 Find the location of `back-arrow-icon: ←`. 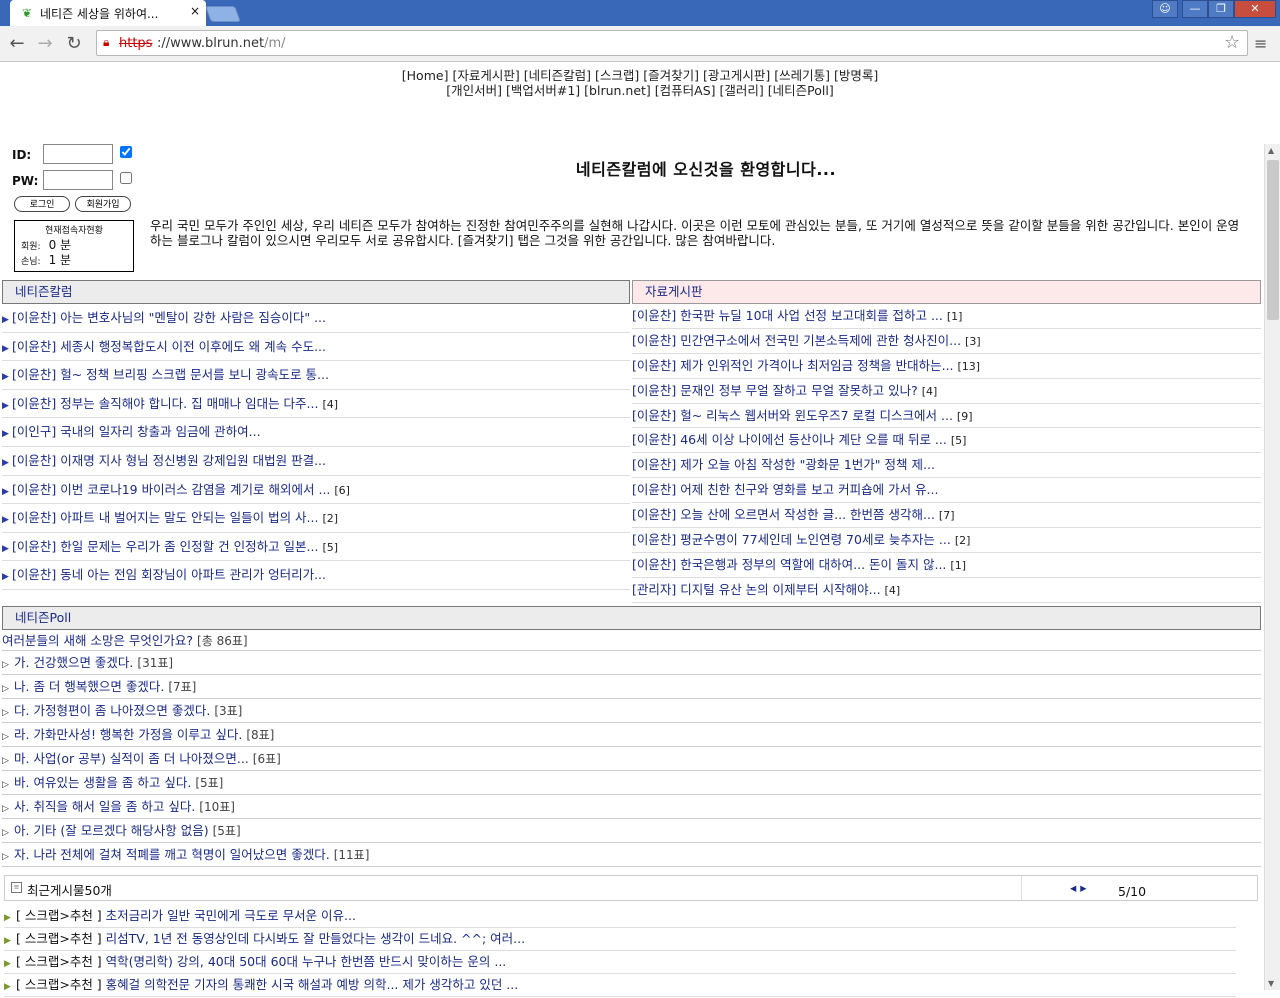

back-arrow-icon: ← is located at coordinates (17, 44).